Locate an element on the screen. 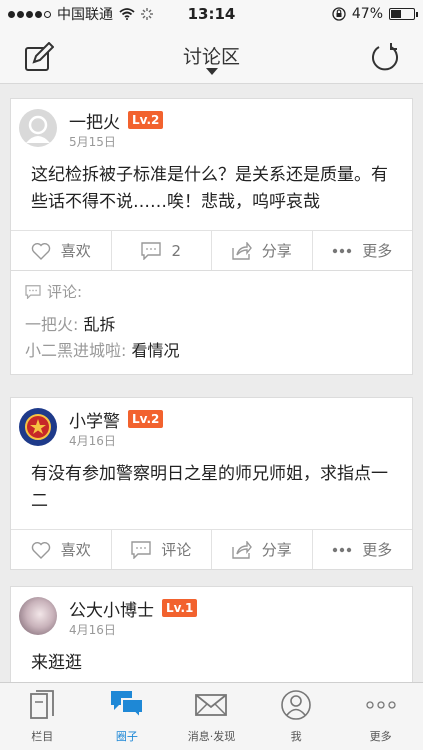 This screenshot has height=750, width=423. battery-icon is located at coordinates (403, 14).